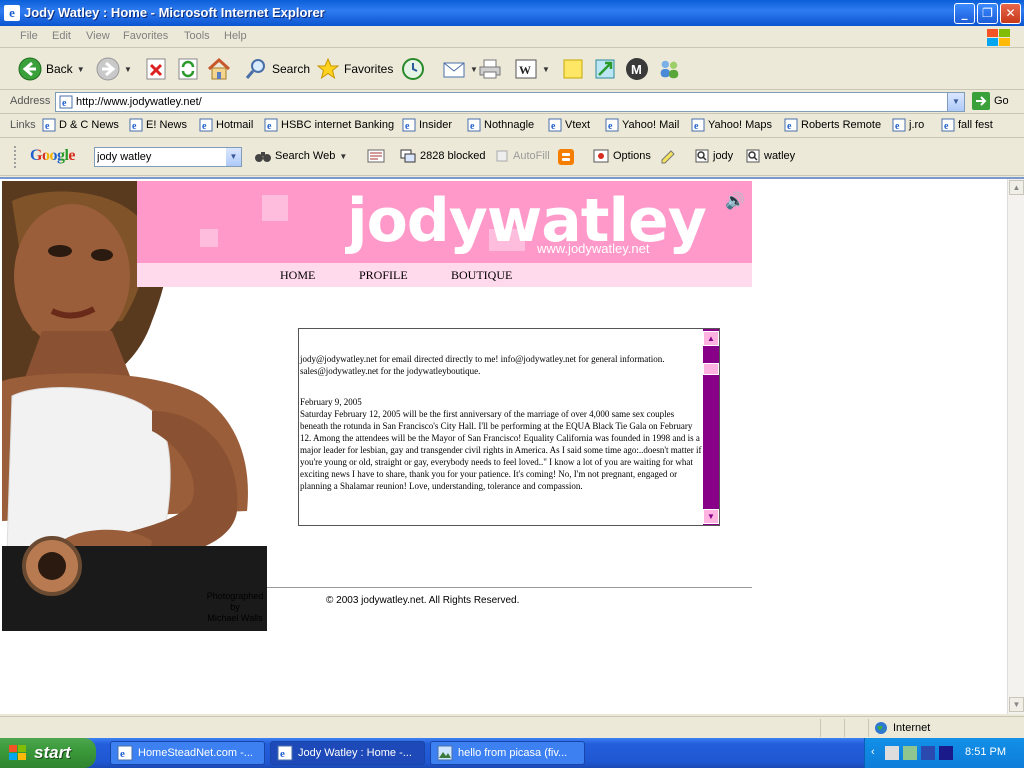 This screenshot has width=1024, height=768. I want to click on google-logo: Google, so click(53, 156).